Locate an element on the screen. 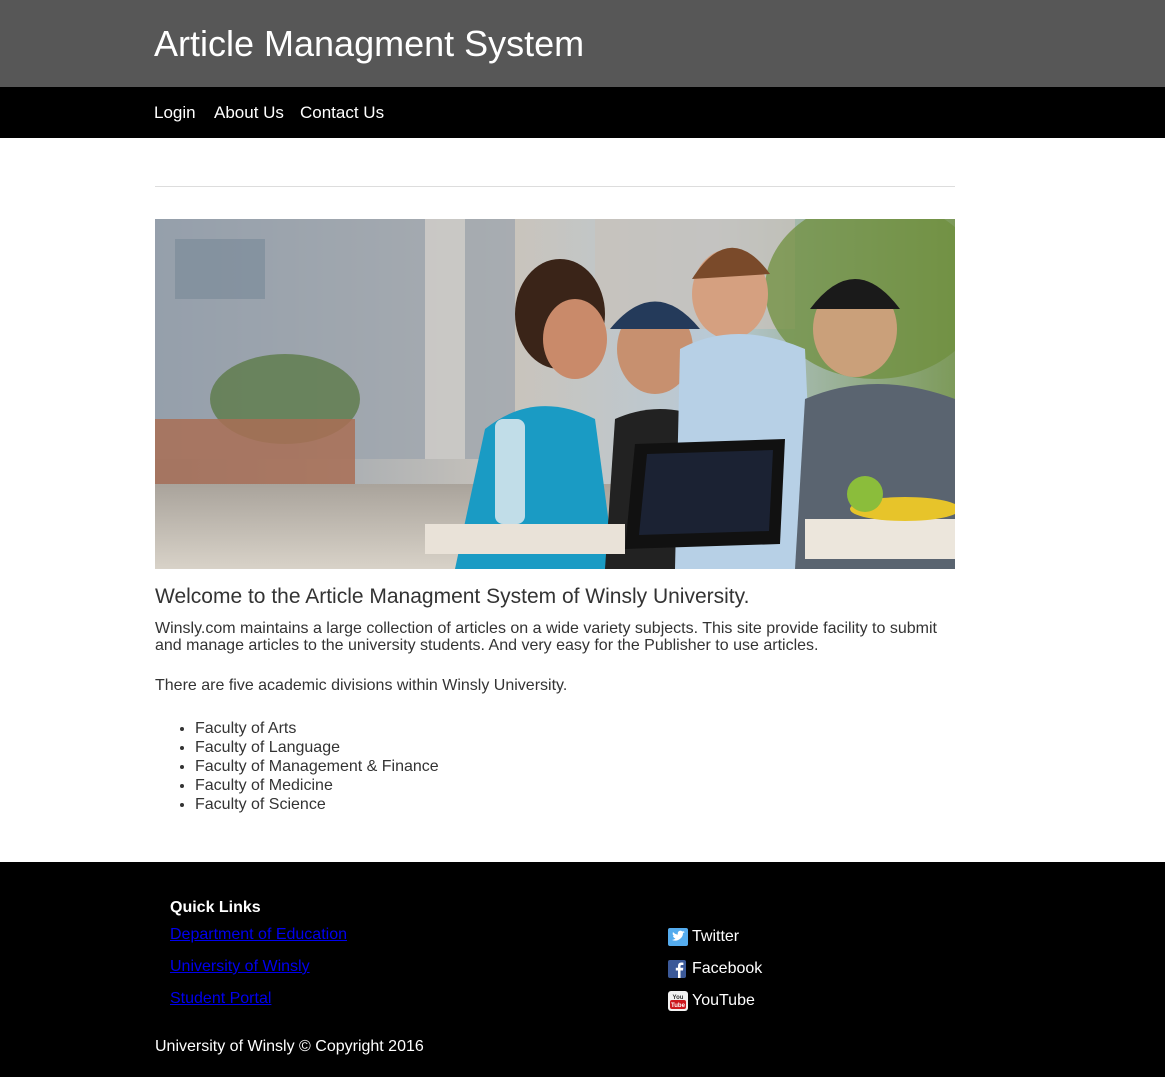 The height and width of the screenshot is (1077, 1165). quick-link-student-portal: Student Portal is located at coordinates (220, 998).